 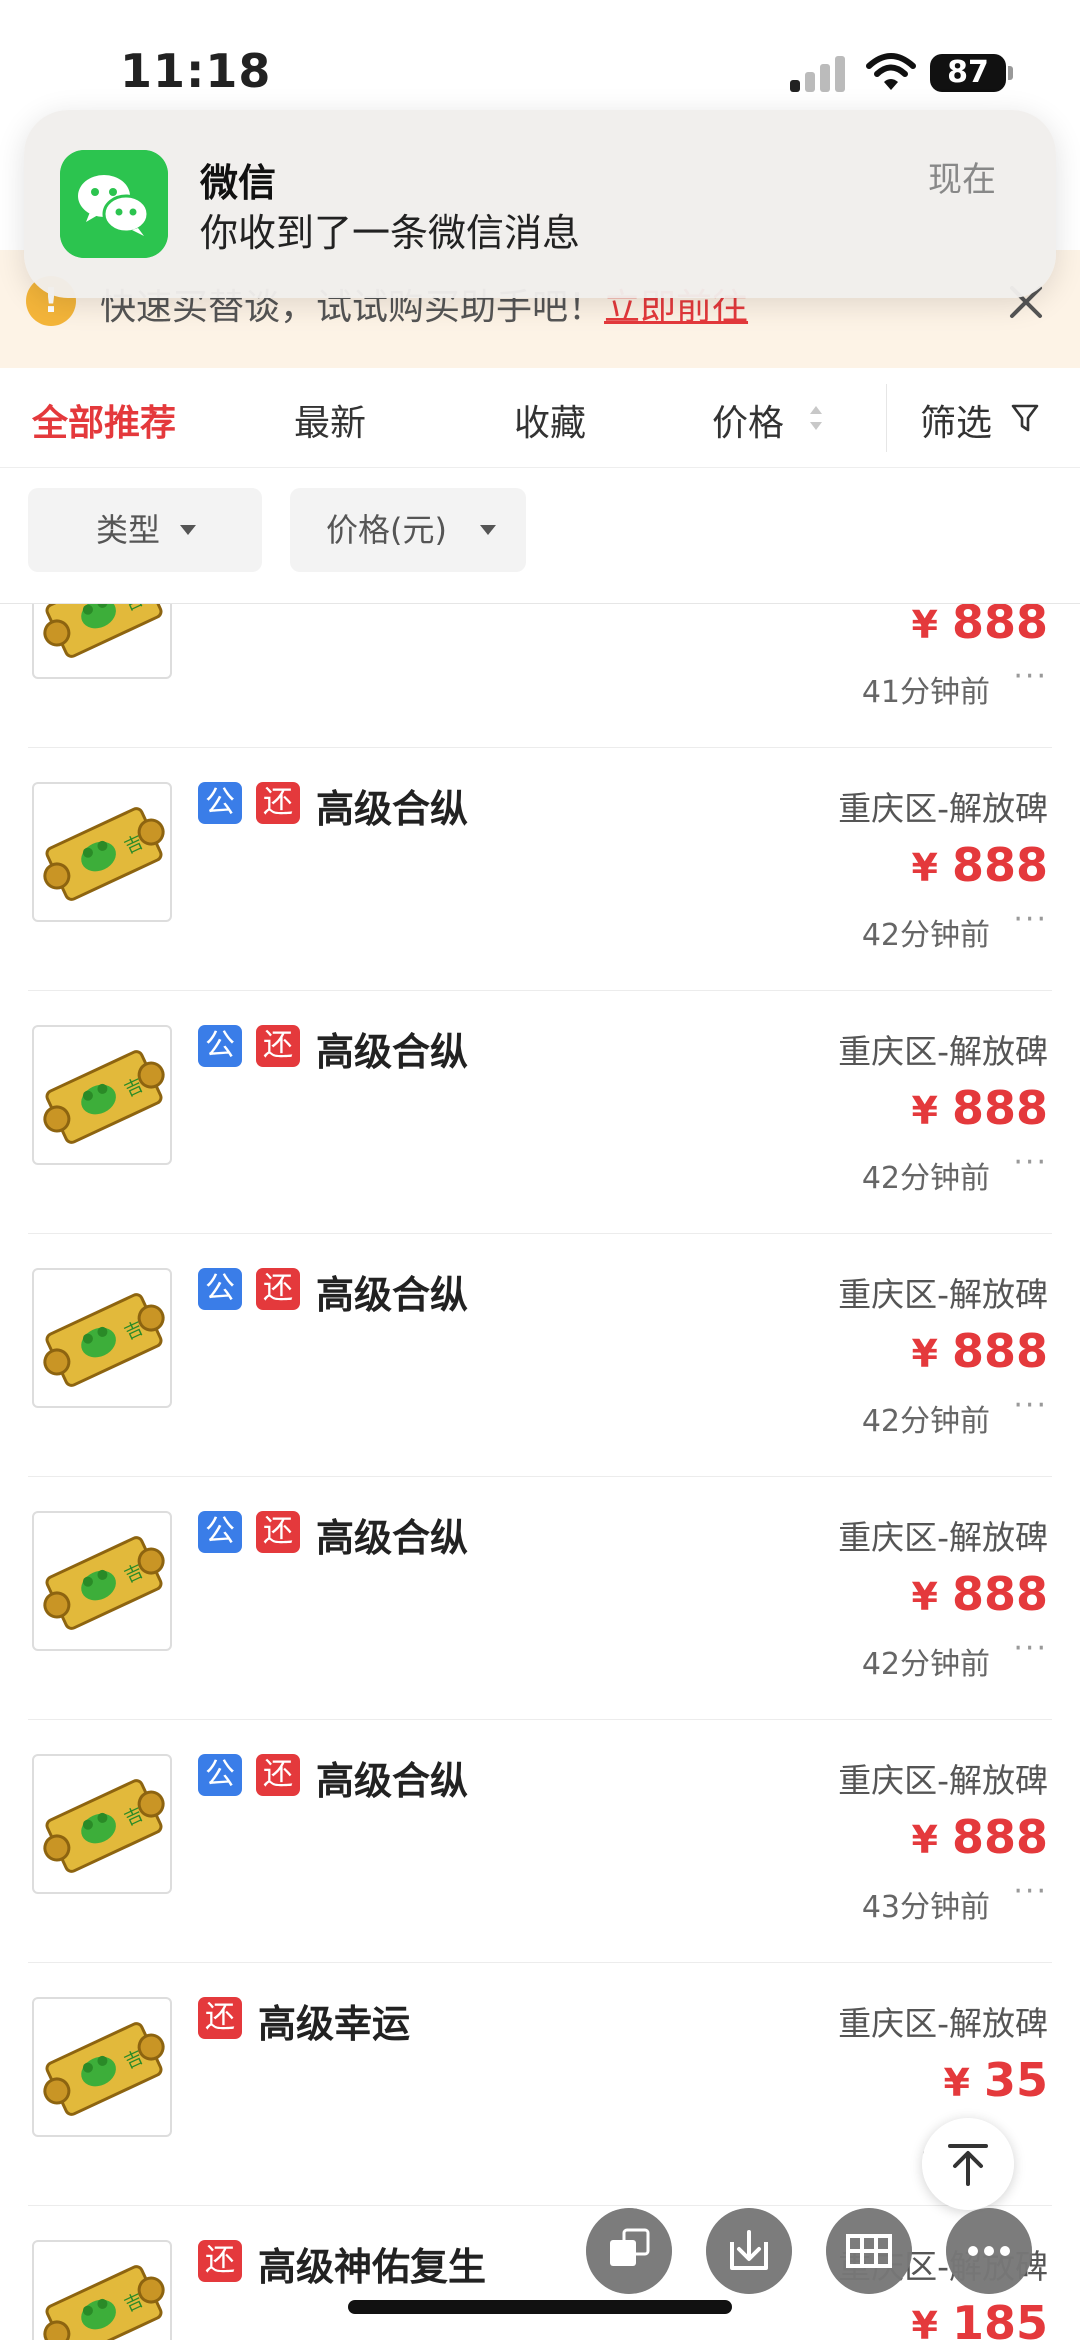 I want to click on filter-type-dropdown: 类型, so click(x=145, y=530).